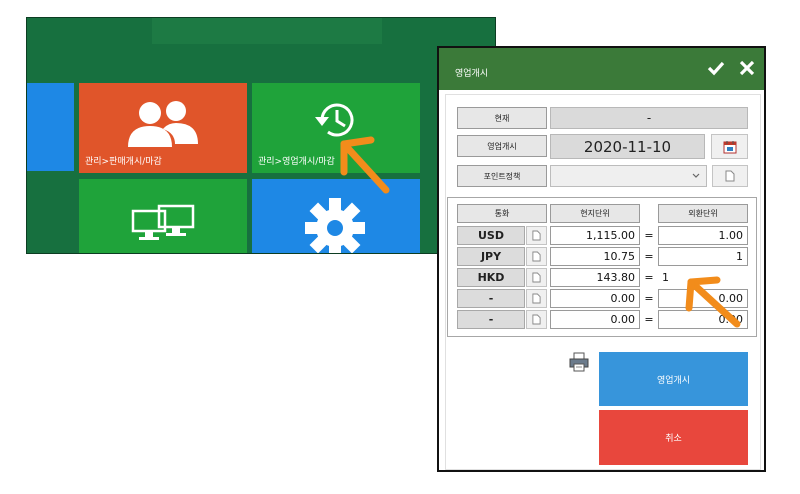  I want to click on users-icon, so click(163, 124).